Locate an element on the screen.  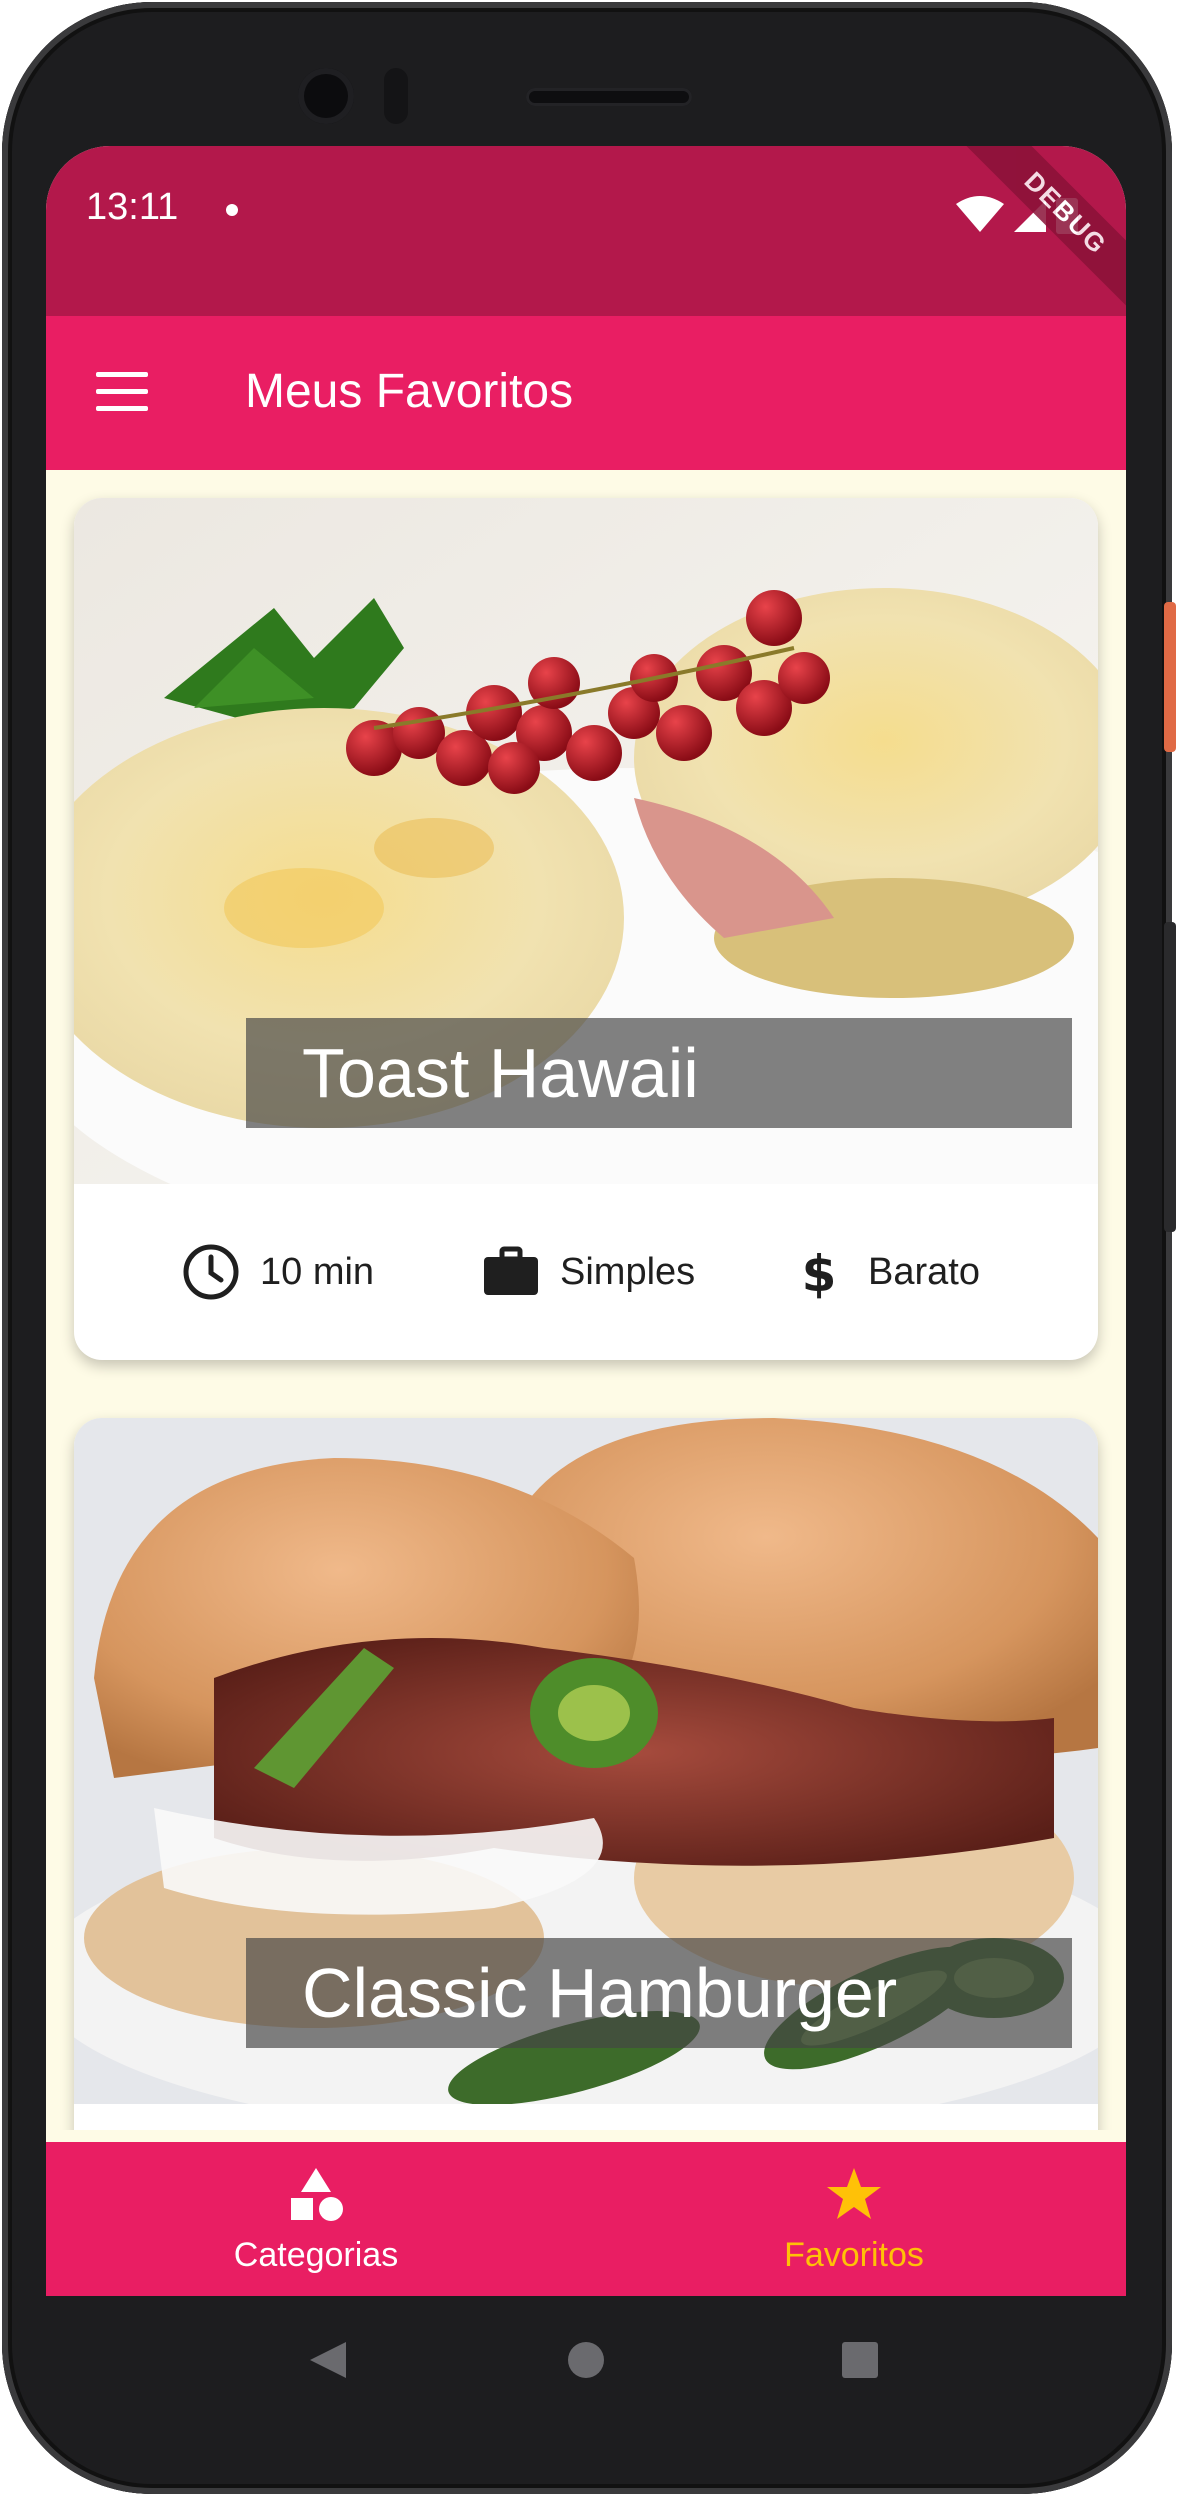
page-title: Meus Favoritos is located at coordinates (409, 391).